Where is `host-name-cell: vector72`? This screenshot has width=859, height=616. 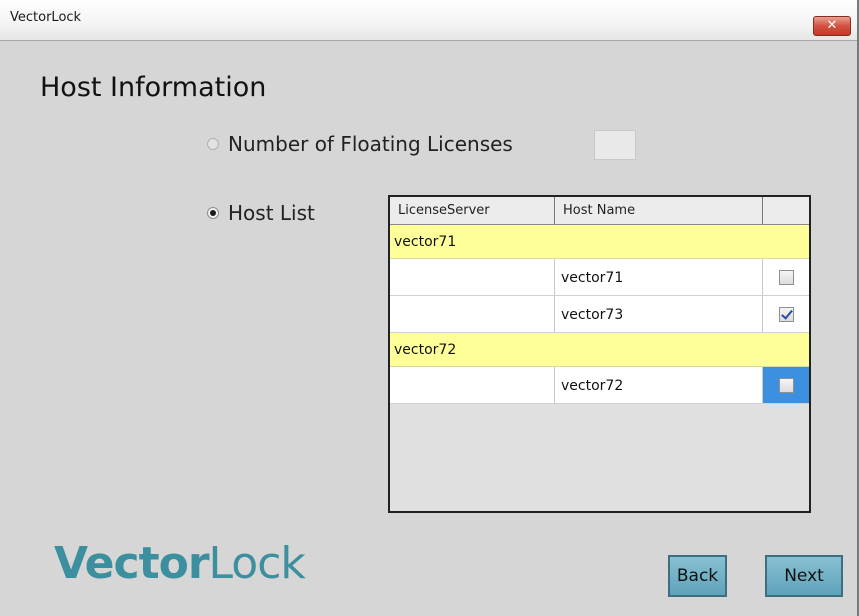
host-name-cell: vector72 is located at coordinates (659, 385).